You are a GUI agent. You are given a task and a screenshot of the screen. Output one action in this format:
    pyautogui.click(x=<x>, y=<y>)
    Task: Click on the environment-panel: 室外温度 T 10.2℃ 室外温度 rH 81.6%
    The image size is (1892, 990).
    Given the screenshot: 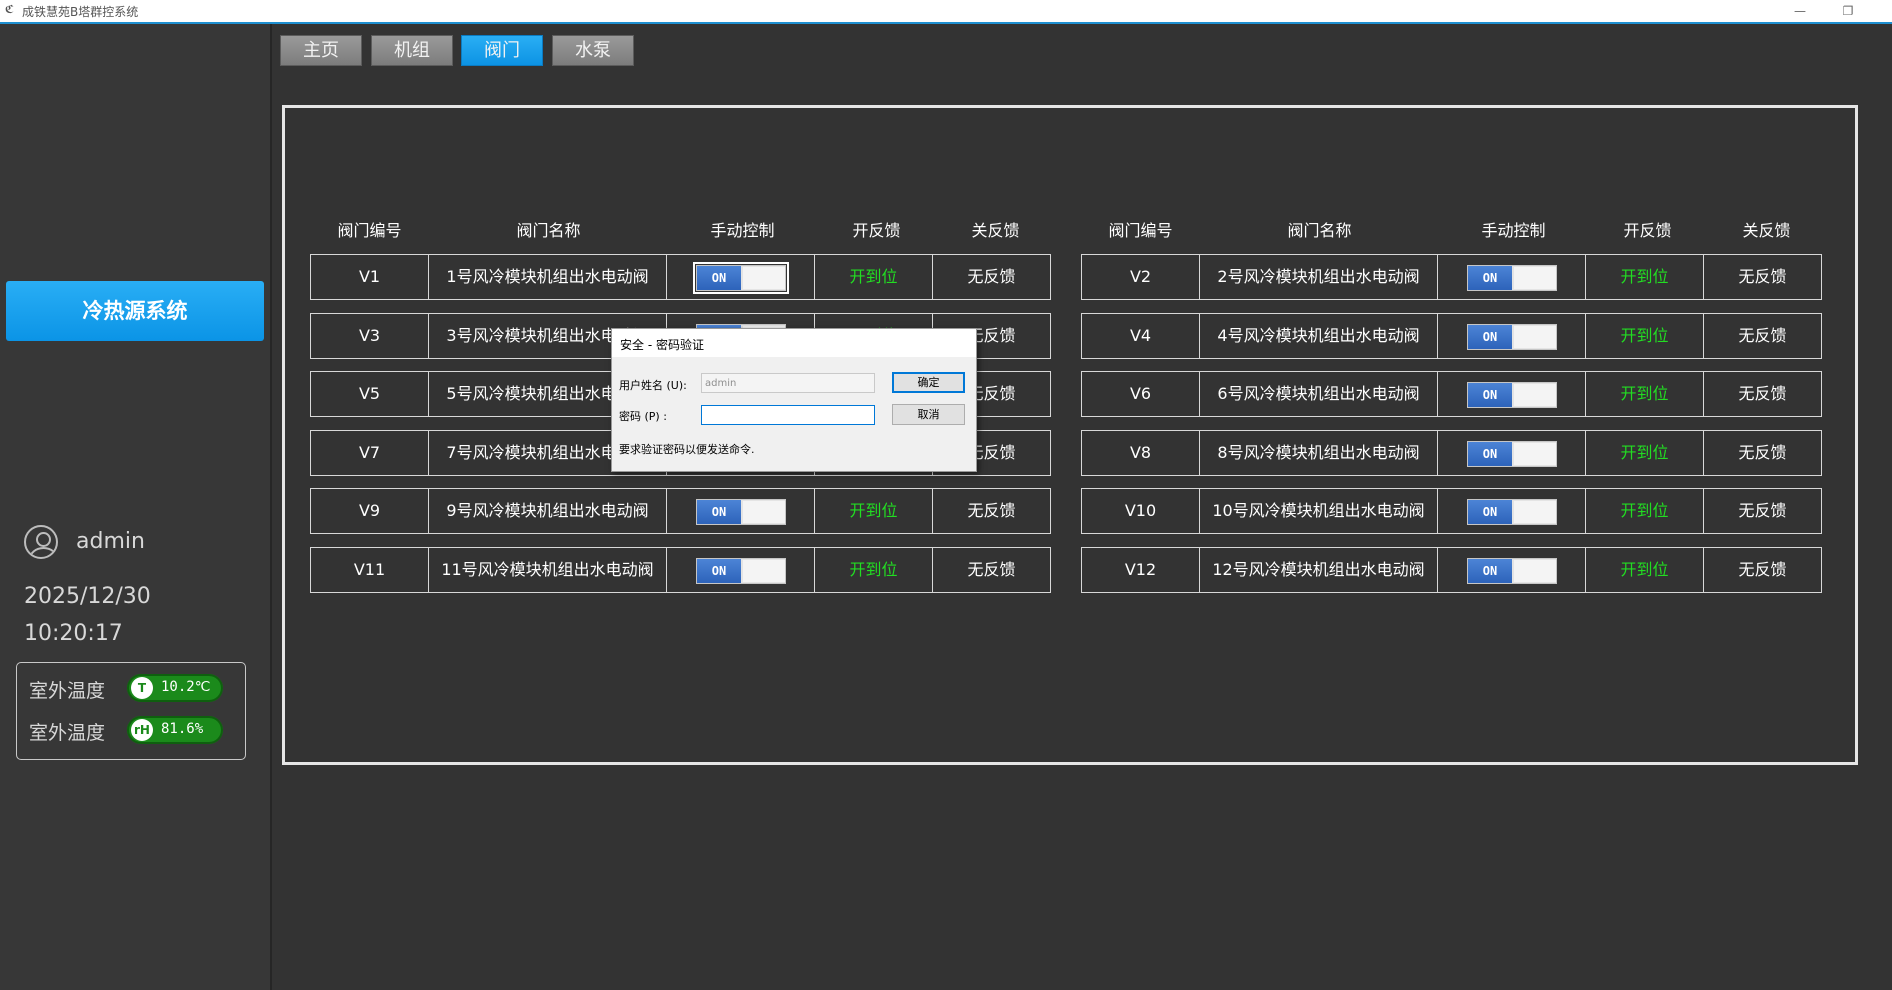 What is the action you would take?
    pyautogui.click(x=131, y=711)
    